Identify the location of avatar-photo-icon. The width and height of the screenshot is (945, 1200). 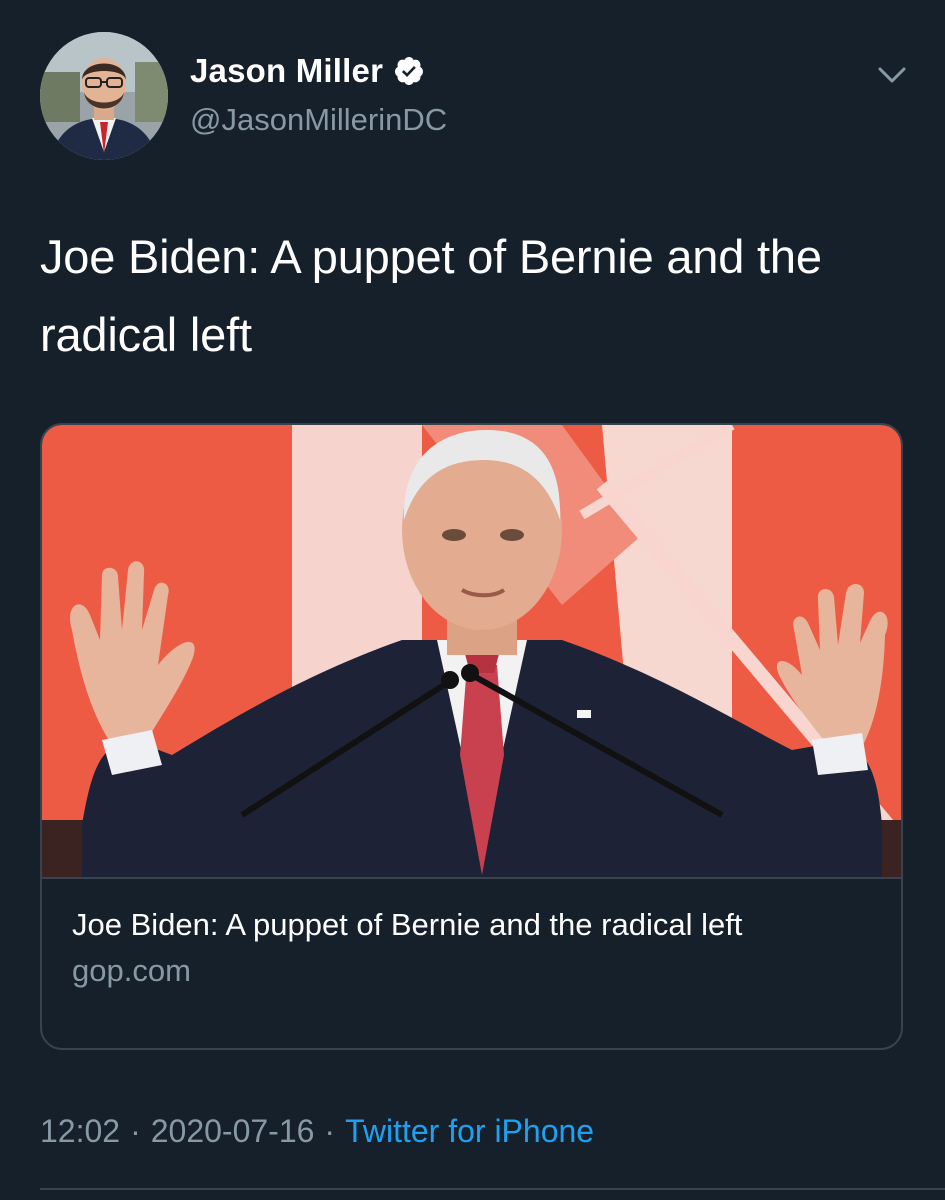
(104, 96).